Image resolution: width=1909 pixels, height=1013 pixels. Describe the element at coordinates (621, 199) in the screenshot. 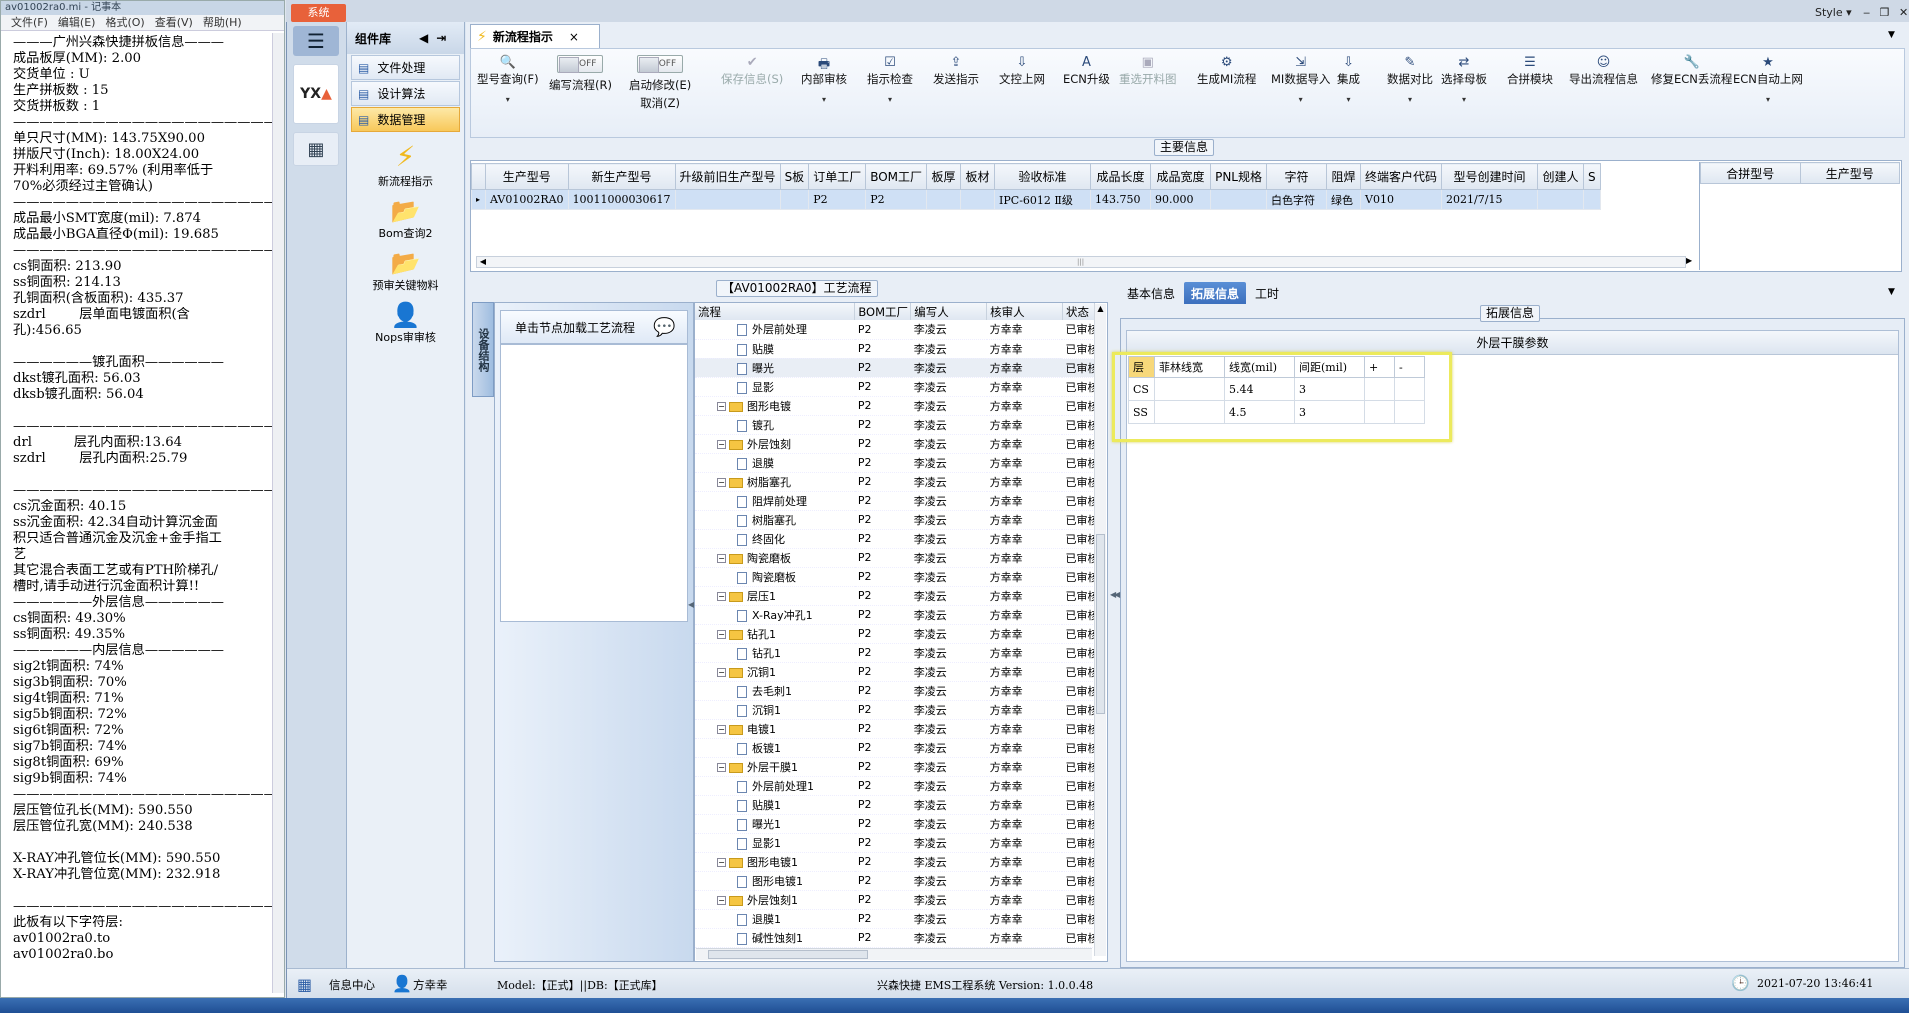

I see `table-cell: 10011000030617` at that location.